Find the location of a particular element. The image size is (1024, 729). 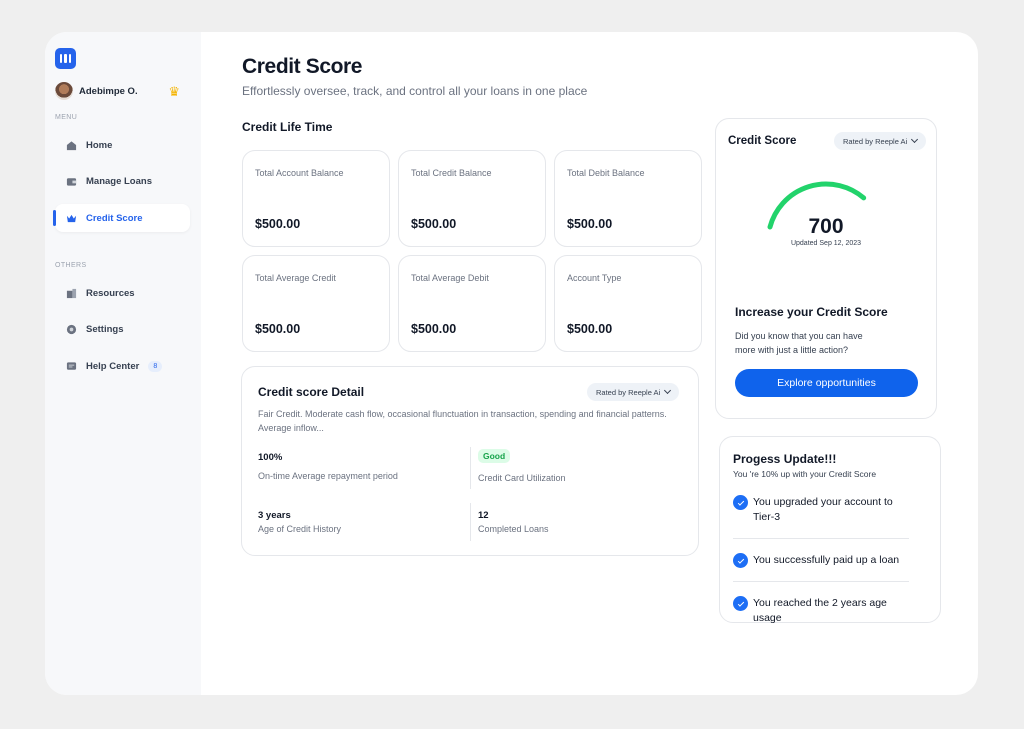

sidebar-item-label: Resources is located at coordinates (110, 293).